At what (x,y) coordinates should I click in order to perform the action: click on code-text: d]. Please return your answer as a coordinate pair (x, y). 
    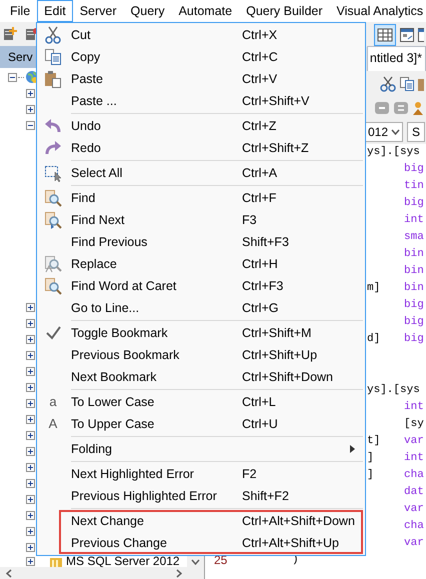
    Looking at the image, I should click on (374, 339).